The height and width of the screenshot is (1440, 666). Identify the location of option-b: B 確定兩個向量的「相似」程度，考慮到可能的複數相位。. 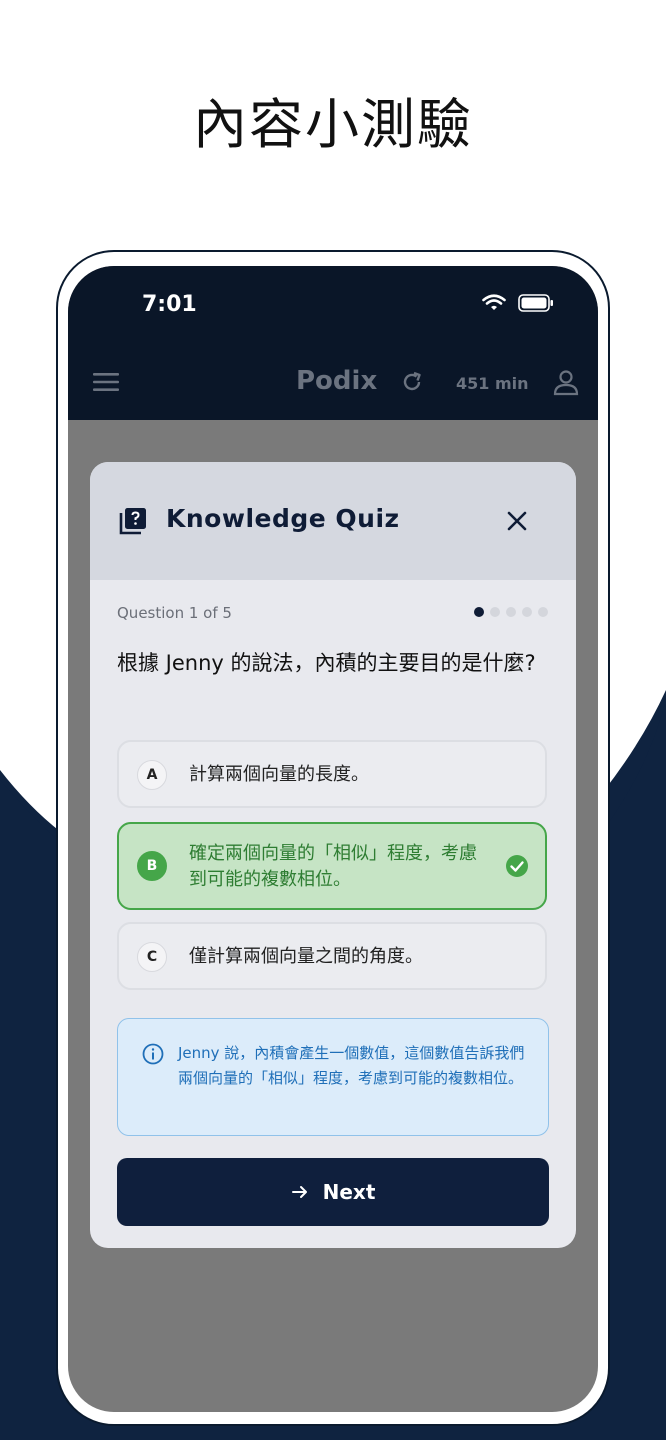
(332, 866).